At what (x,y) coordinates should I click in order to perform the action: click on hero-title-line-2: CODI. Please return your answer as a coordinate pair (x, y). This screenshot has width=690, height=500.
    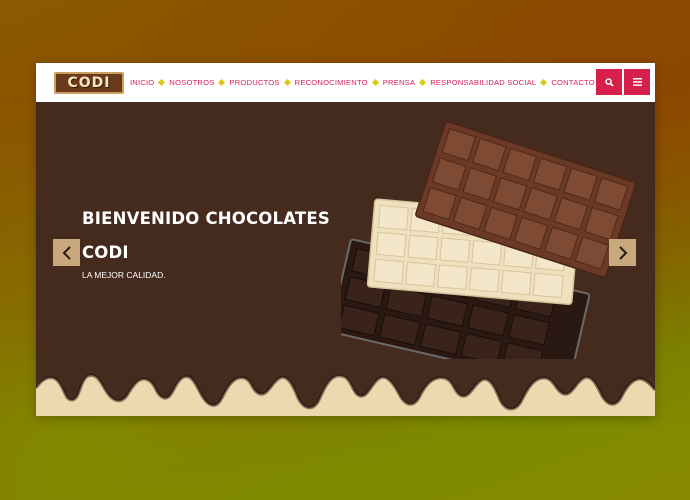
    Looking at the image, I should click on (105, 252).